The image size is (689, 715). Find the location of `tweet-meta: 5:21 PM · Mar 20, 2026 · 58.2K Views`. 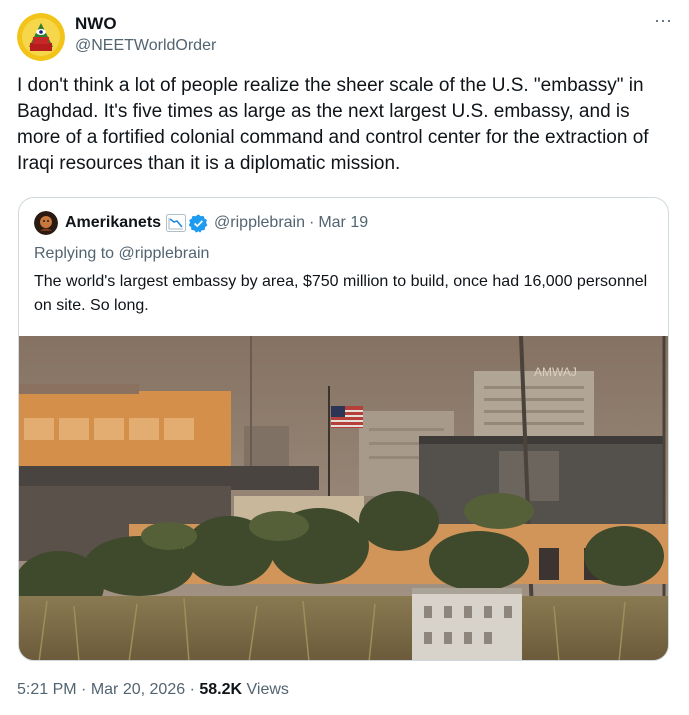

tweet-meta: 5:21 PM · Mar 20, 2026 · 58.2K Views is located at coordinates (153, 690).